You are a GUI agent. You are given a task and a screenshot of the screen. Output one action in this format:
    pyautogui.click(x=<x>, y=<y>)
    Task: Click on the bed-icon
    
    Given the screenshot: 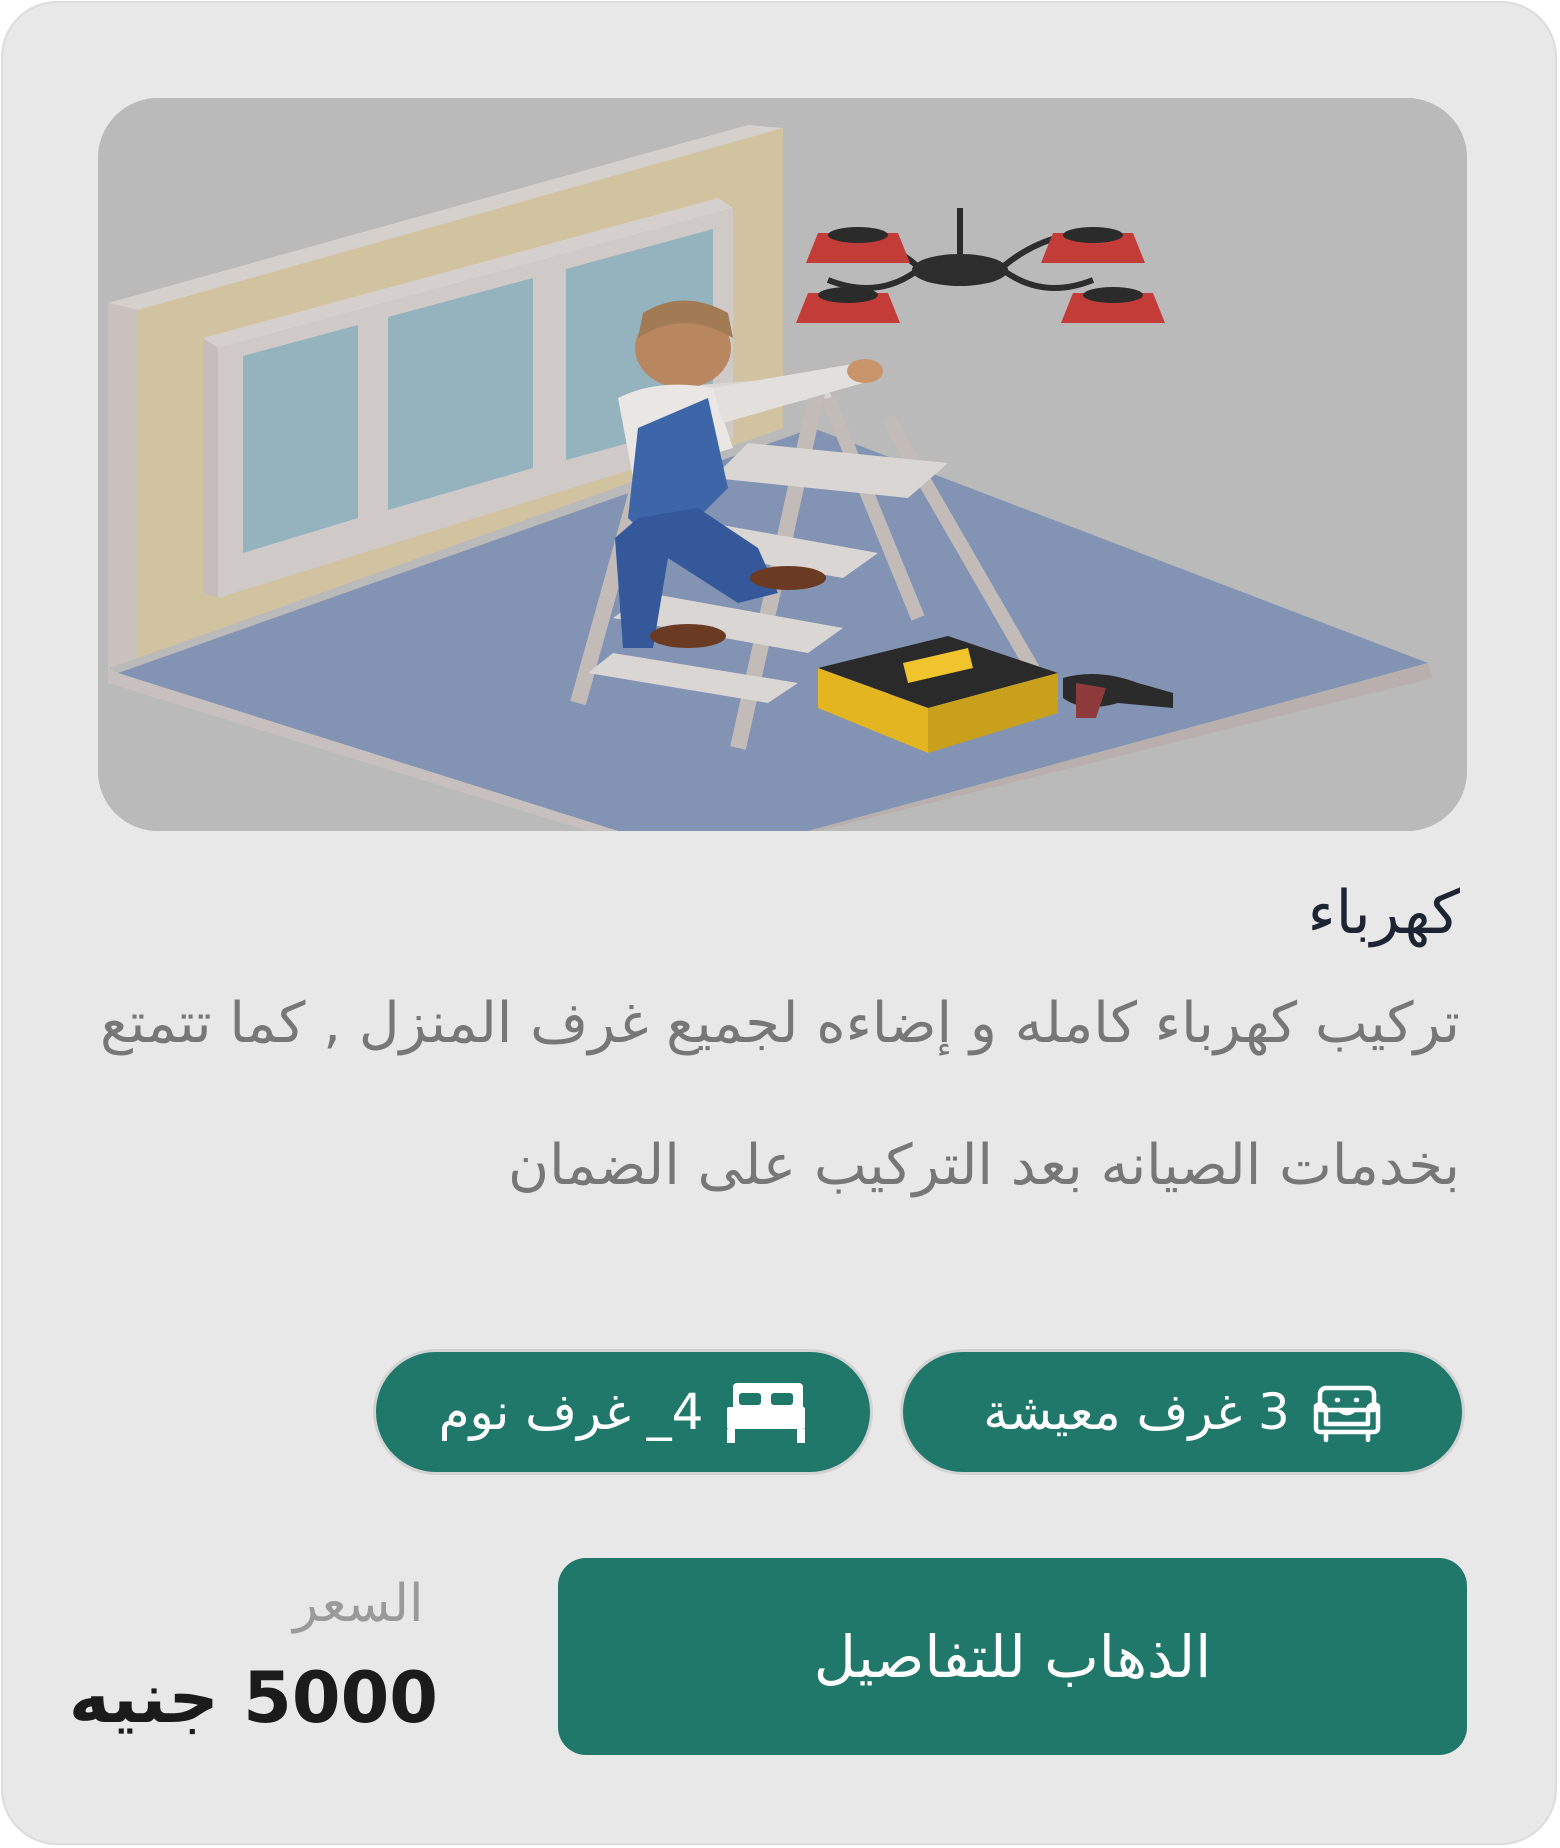 What is the action you would take?
    pyautogui.click(x=766, y=1413)
    